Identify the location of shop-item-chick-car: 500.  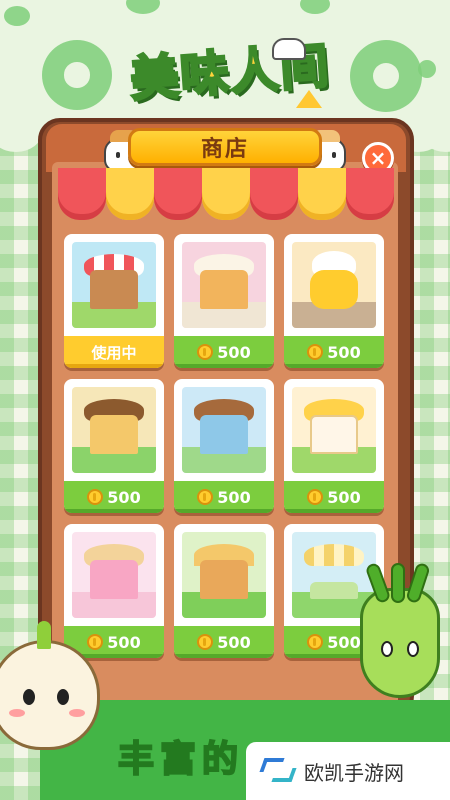
(334, 301).